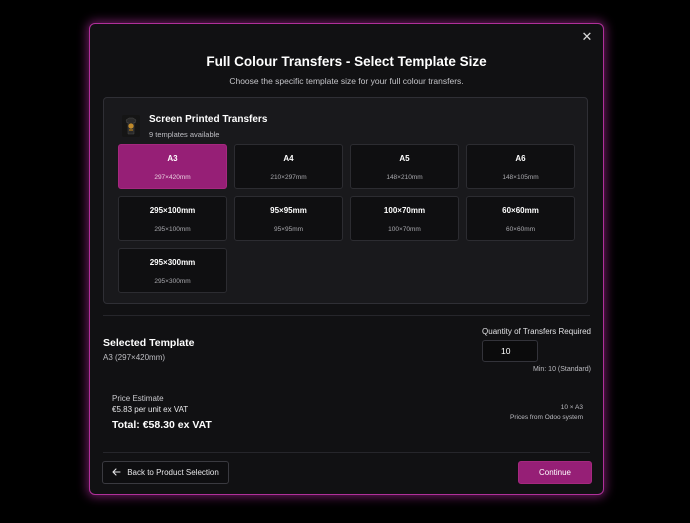 This screenshot has height=523, width=690. Describe the element at coordinates (288, 158) in the screenshot. I see `template-name: A4` at that location.